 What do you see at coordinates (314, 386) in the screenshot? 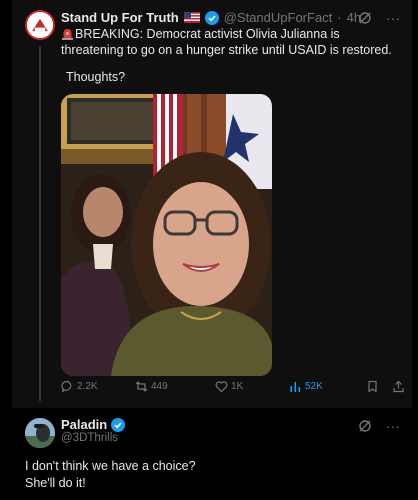
I see `view-count: 52K` at bounding box center [314, 386].